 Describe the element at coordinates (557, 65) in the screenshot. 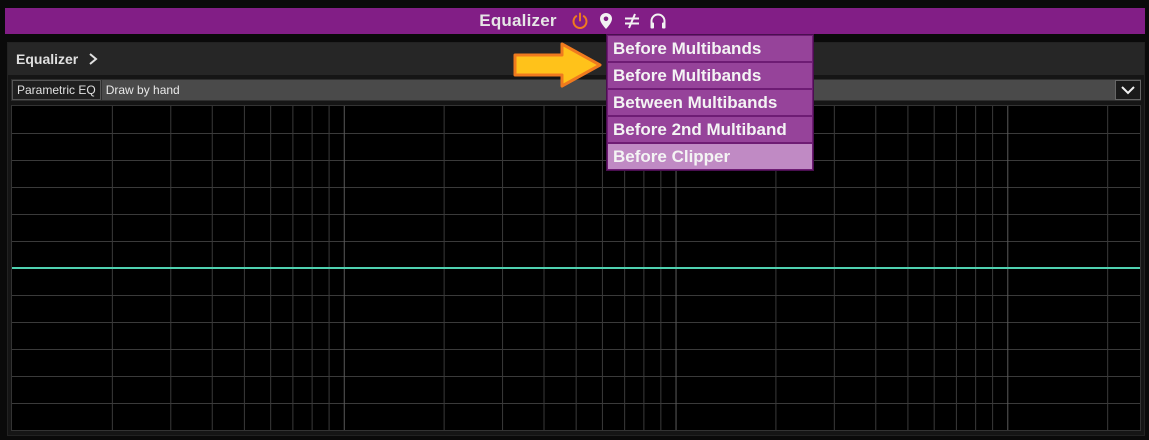

I see `arrow-right-icon` at that location.